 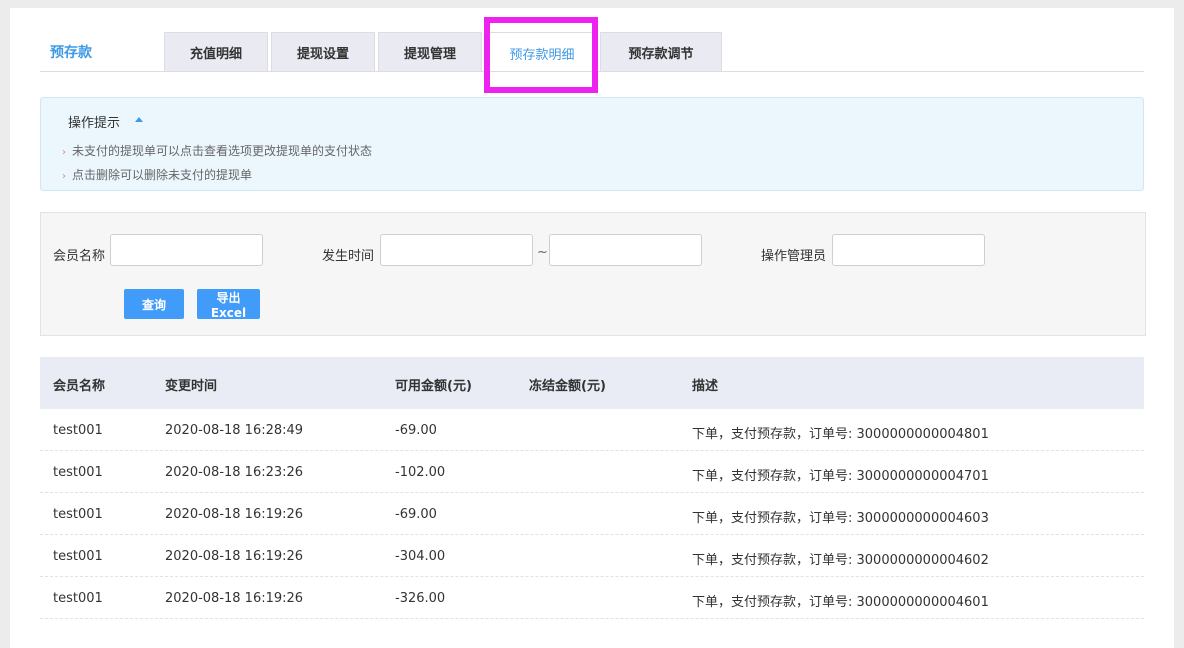 What do you see at coordinates (94, 121) in the screenshot?
I see `tips-title: 操作提示` at bounding box center [94, 121].